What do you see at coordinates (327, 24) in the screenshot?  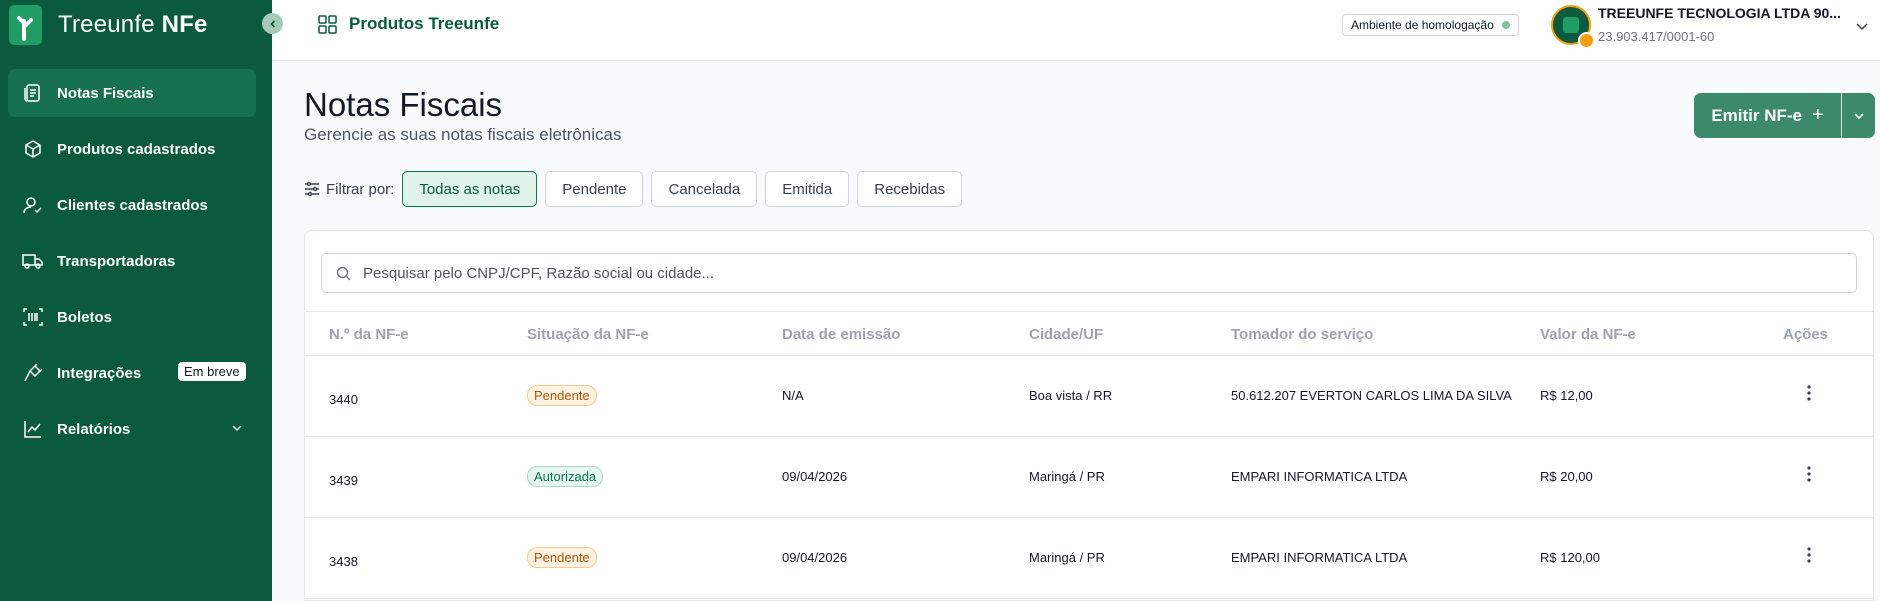 I see `grid-icon` at bounding box center [327, 24].